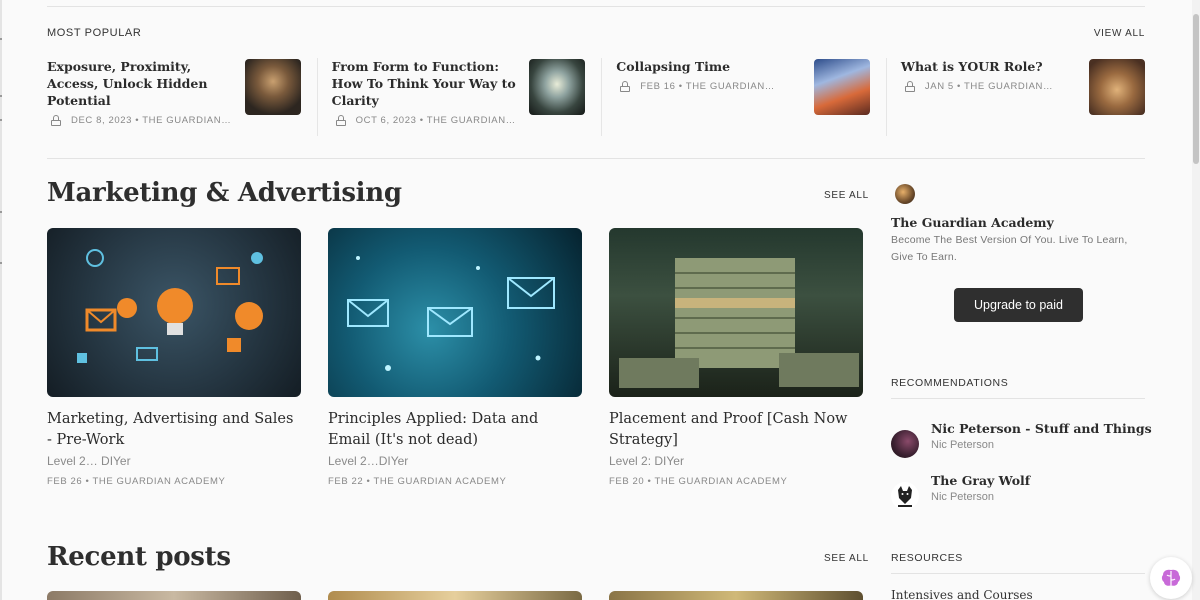 The width and height of the screenshot is (1200, 600). What do you see at coordinates (1119, 33) in the screenshot?
I see `view-all-link: VIEW ALL` at bounding box center [1119, 33].